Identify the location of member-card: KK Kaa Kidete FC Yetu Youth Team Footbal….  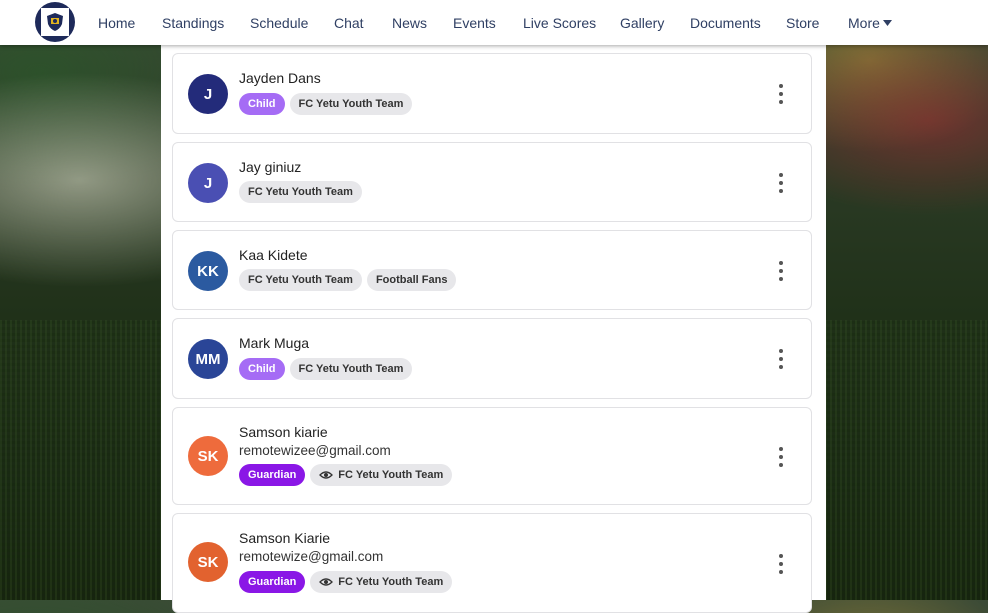
(492, 270).